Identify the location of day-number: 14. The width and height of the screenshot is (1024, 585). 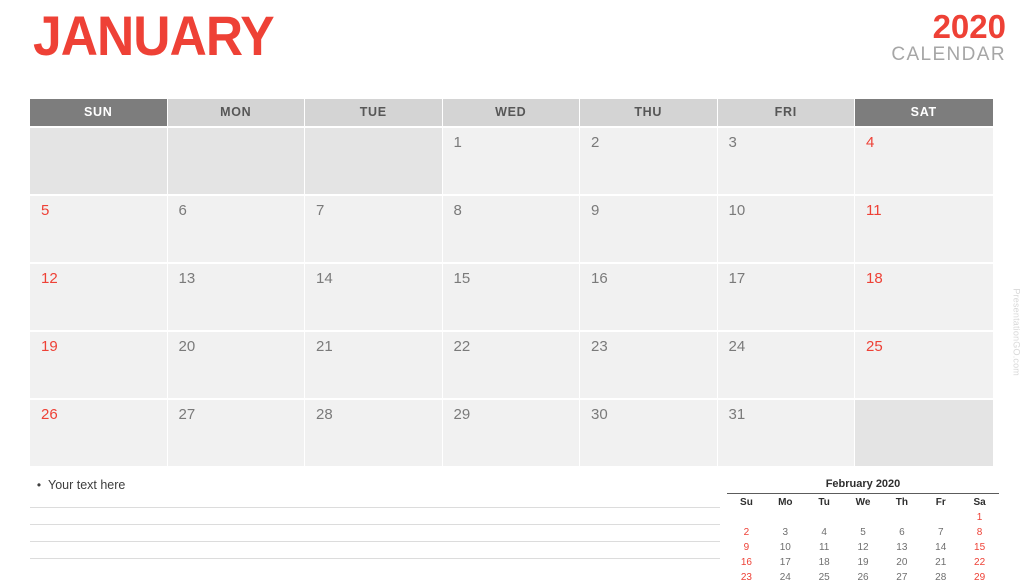
(324, 278).